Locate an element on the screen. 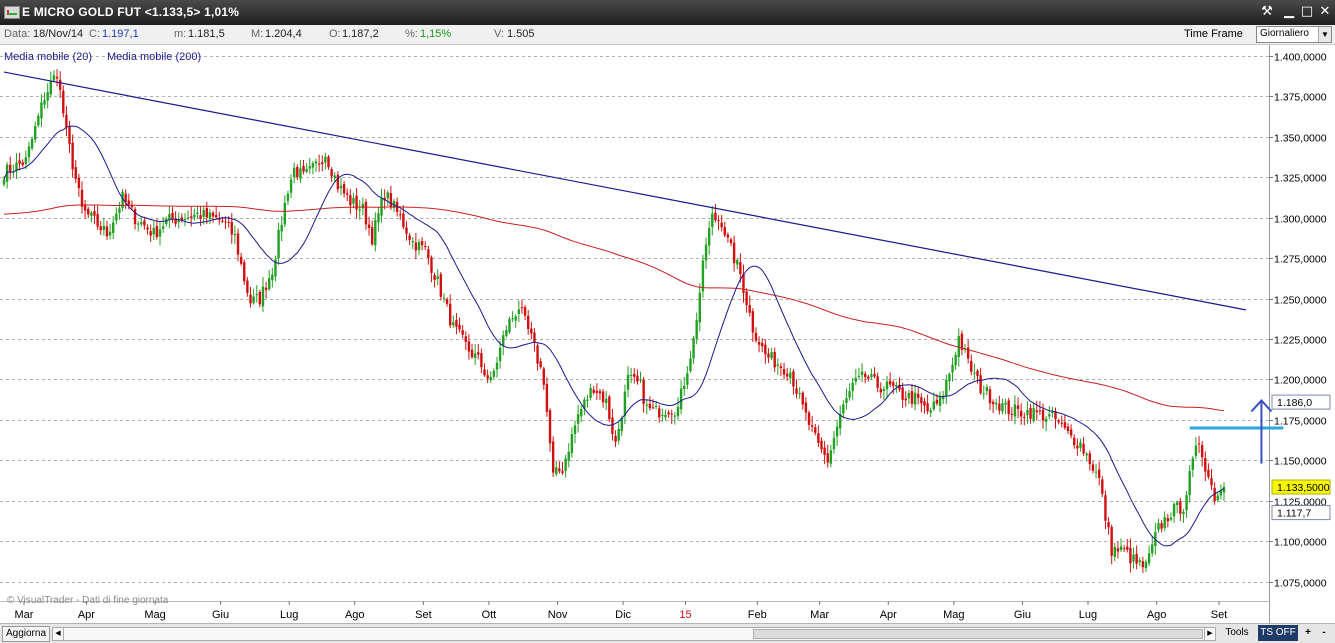 This screenshot has height=643, width=1335. y-tick-label: 1.075,0000 is located at coordinates (1300, 584).